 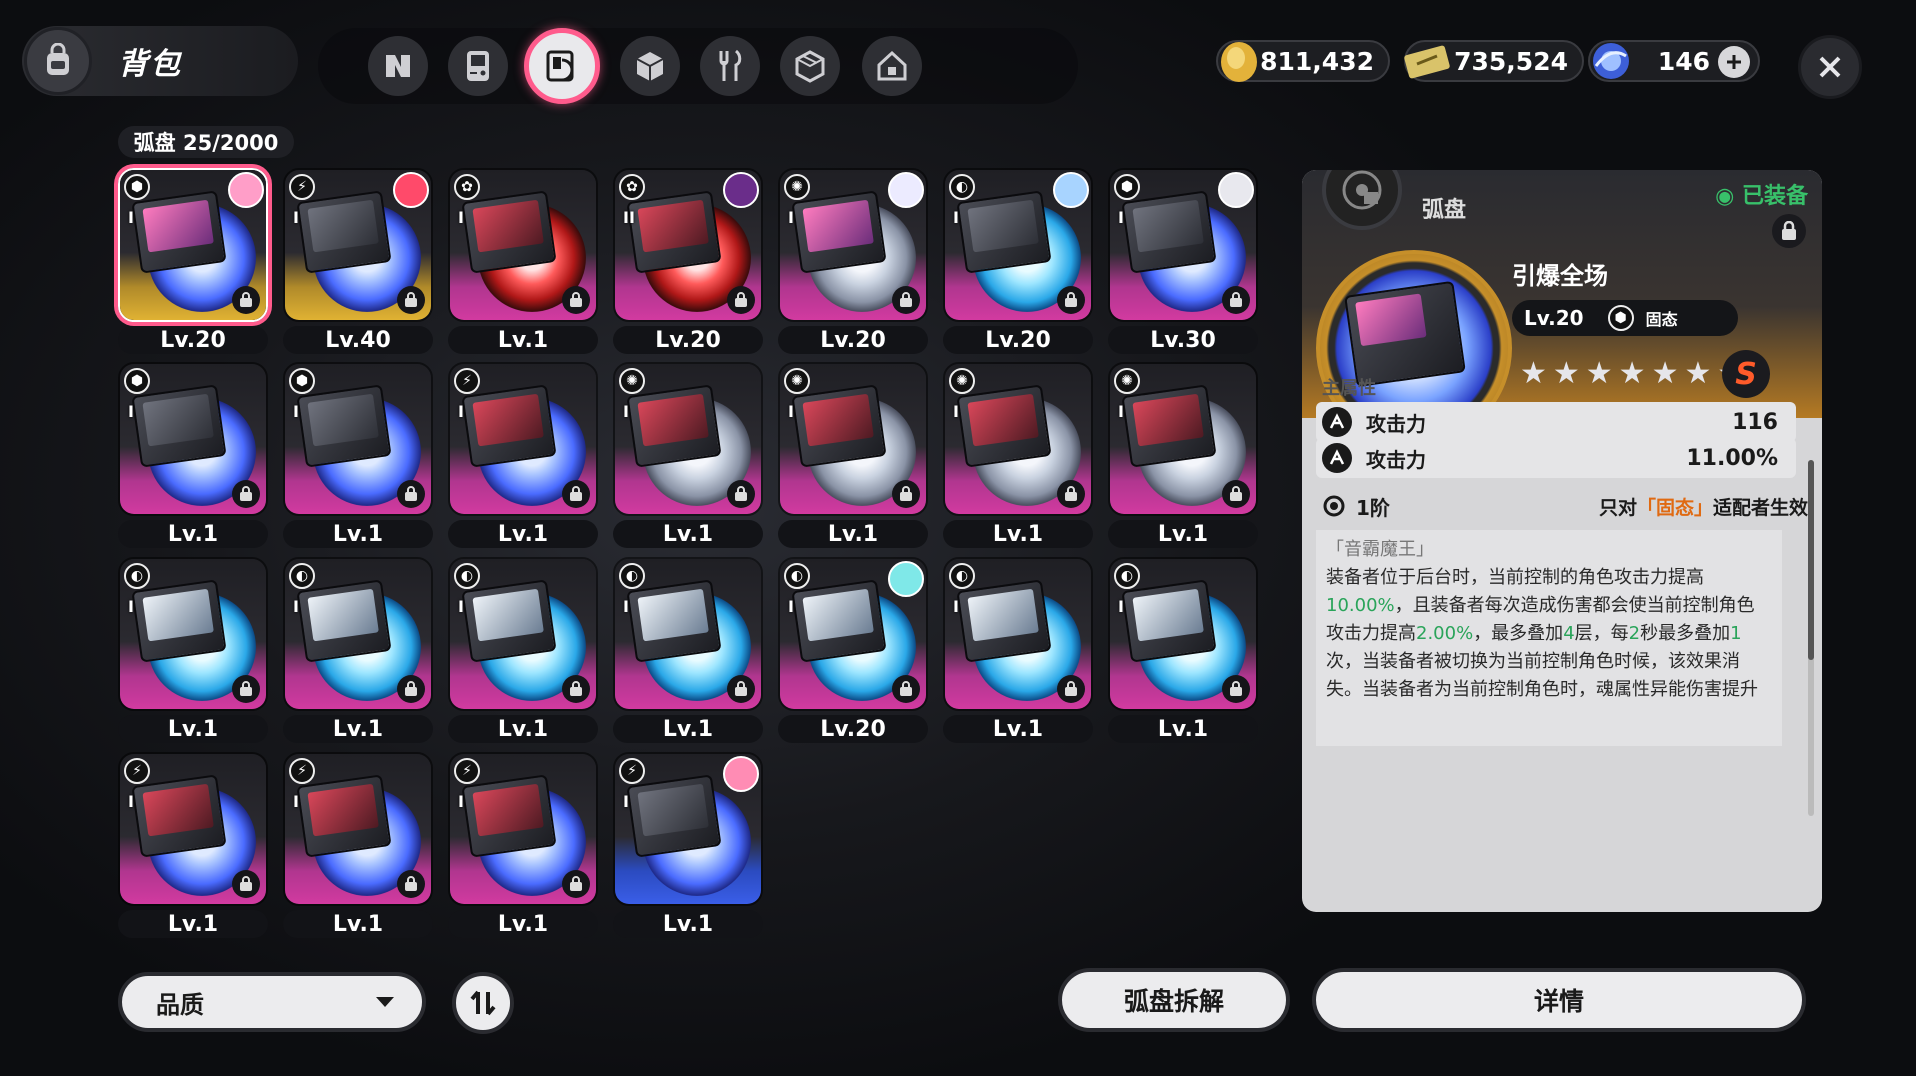 I want to click on gold-currency: 811,432, so click(x=1303, y=61).